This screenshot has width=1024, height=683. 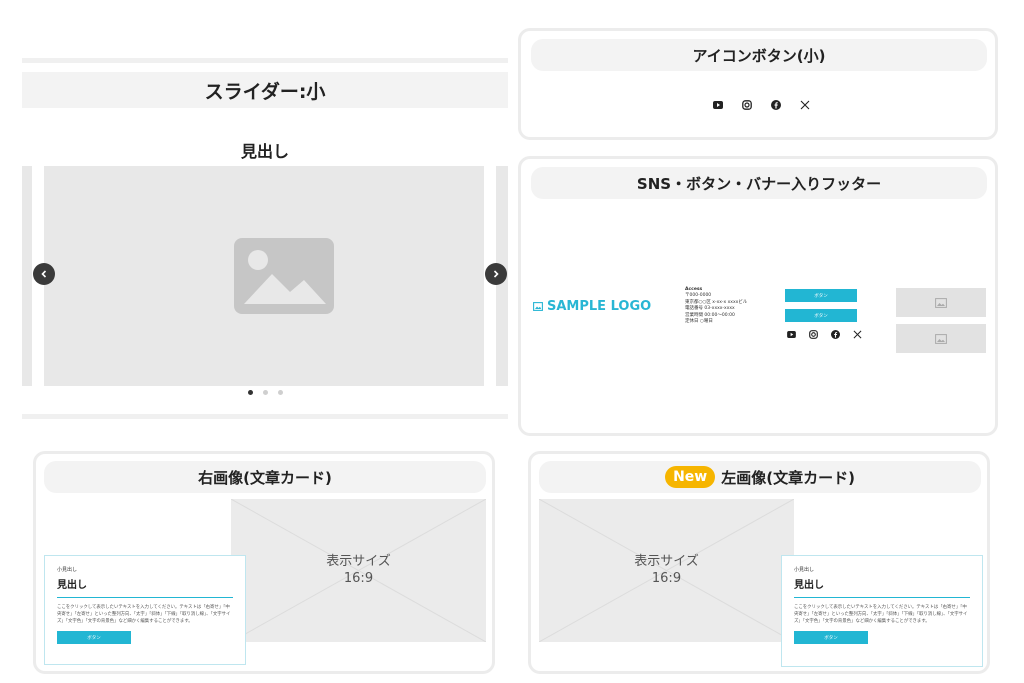 What do you see at coordinates (821, 295) in the screenshot?
I see `footer-button-1: ボタン` at bounding box center [821, 295].